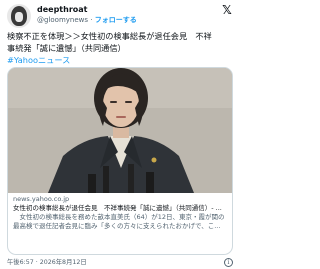  I want to click on avatar-icon, so click(19, 16).